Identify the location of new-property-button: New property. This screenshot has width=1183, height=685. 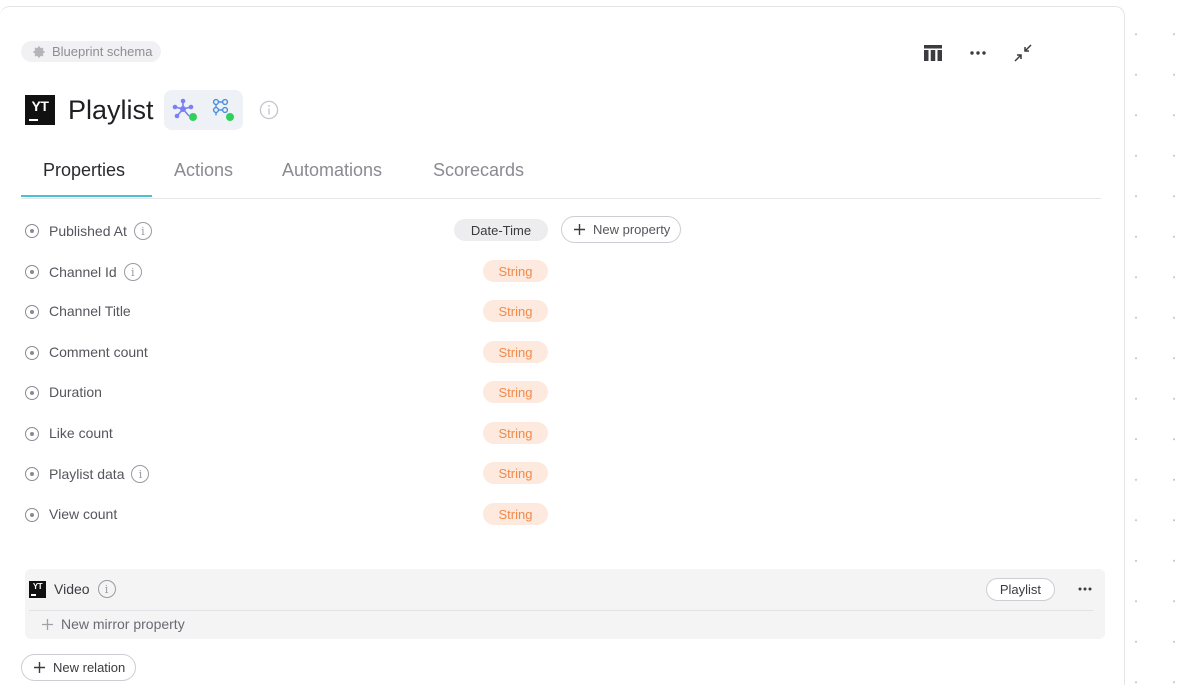
(621, 229).